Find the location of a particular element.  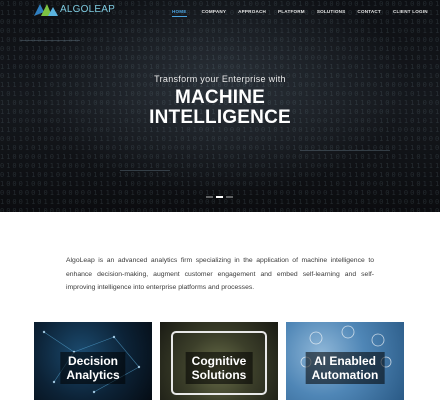

card-decision-analytics: Decision Analytics is located at coordinates (93, 361).